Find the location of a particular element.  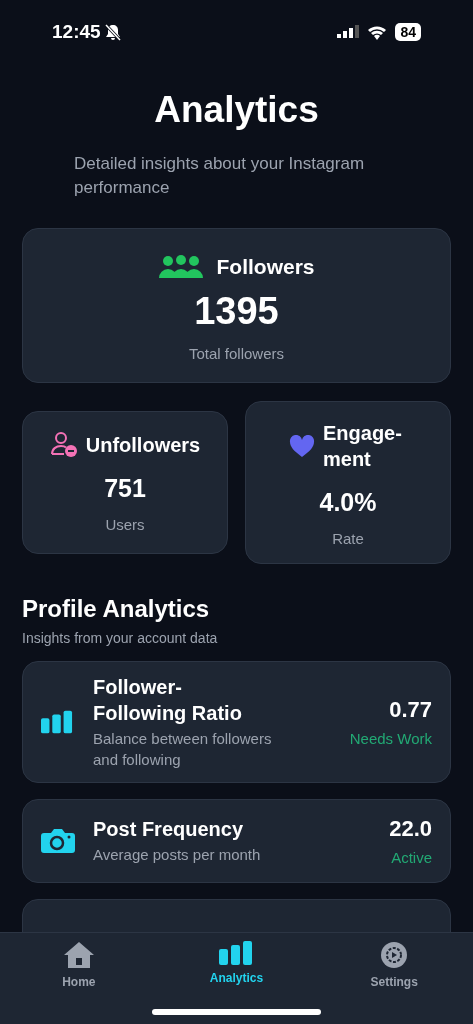

settings-icon is located at coordinates (394, 955).